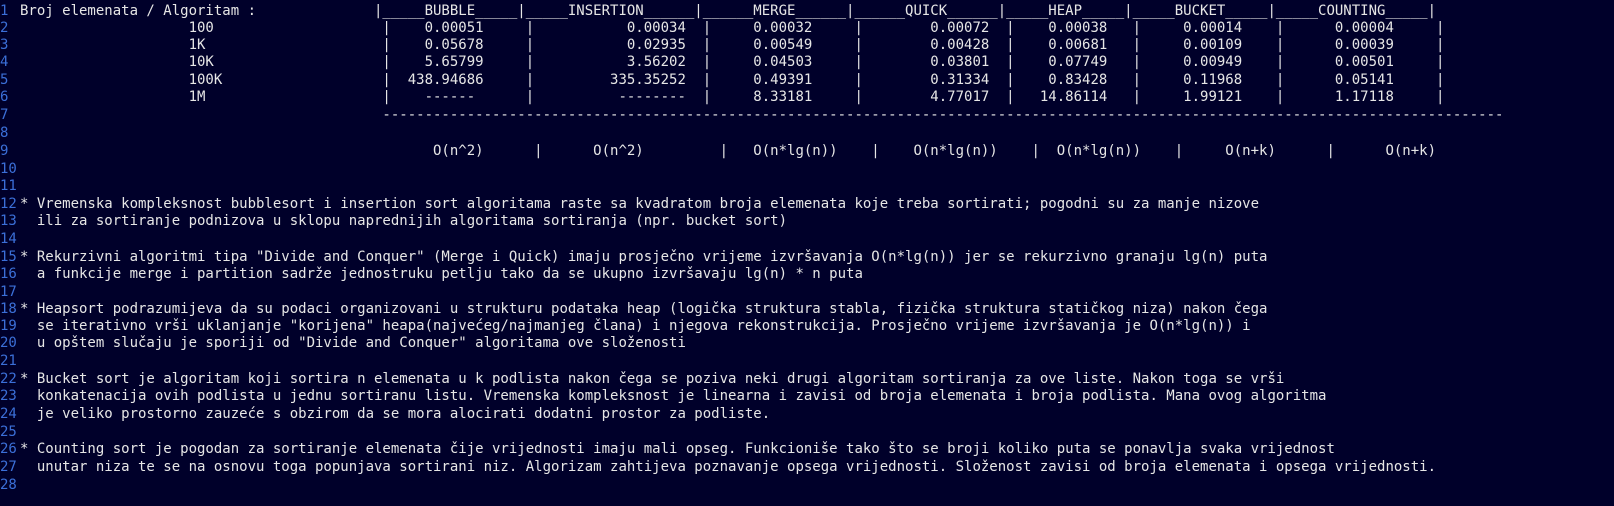  I want to click on line-number: 18, so click(8, 309).